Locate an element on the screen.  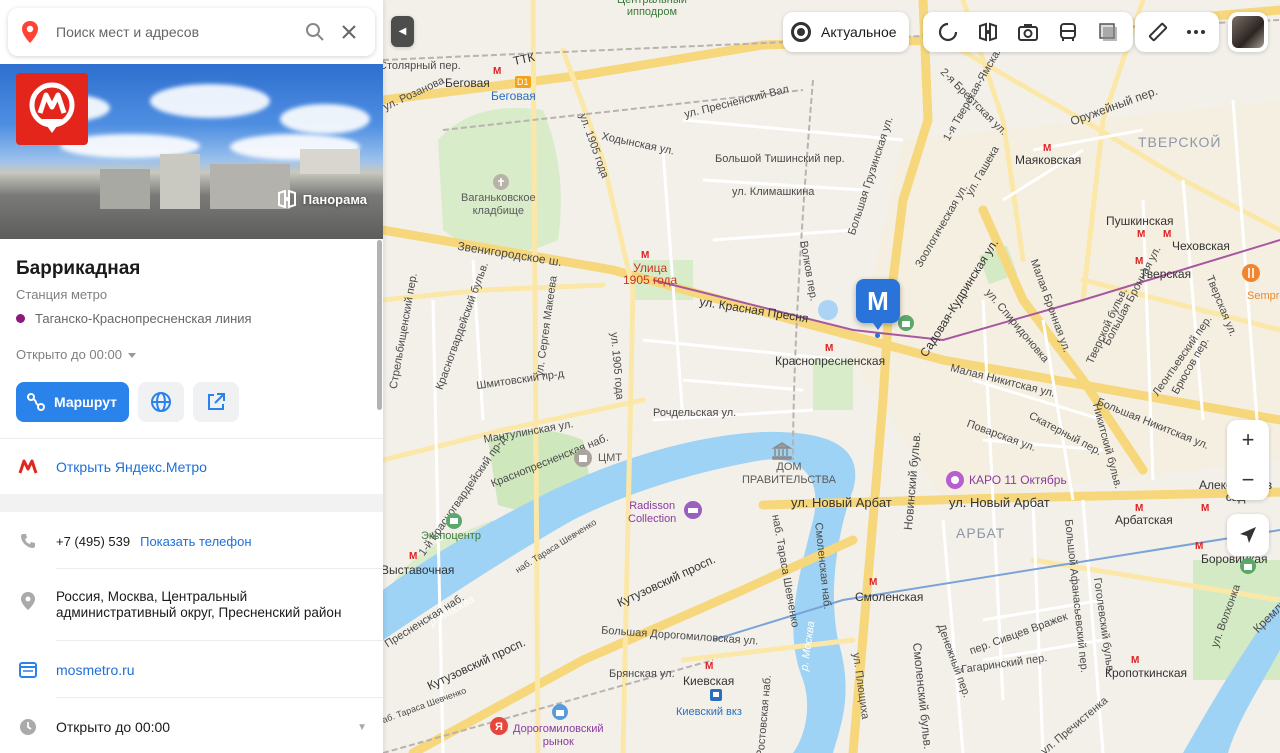
address-line-1: Россия, Москва, Центральный is located at coordinates (152, 596).